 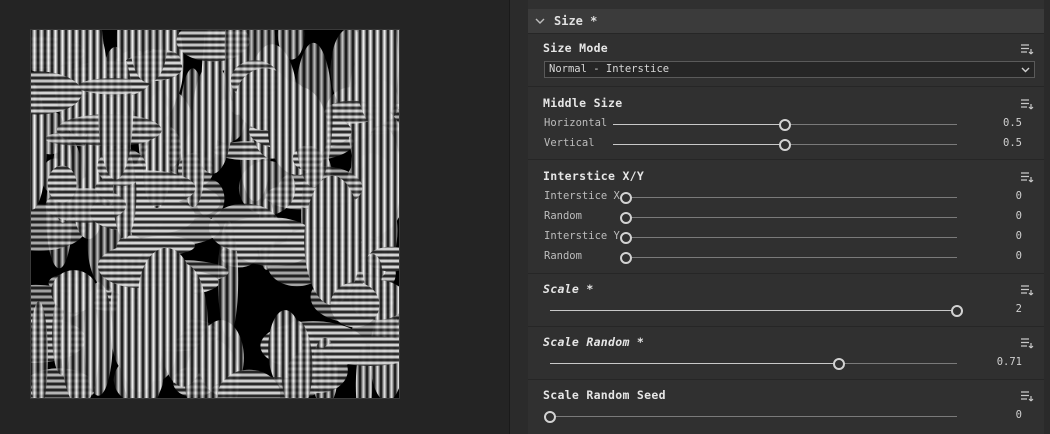 What do you see at coordinates (786, 60) in the screenshot?
I see `group-size-mode: Size Mode Normal - Interstice` at bounding box center [786, 60].